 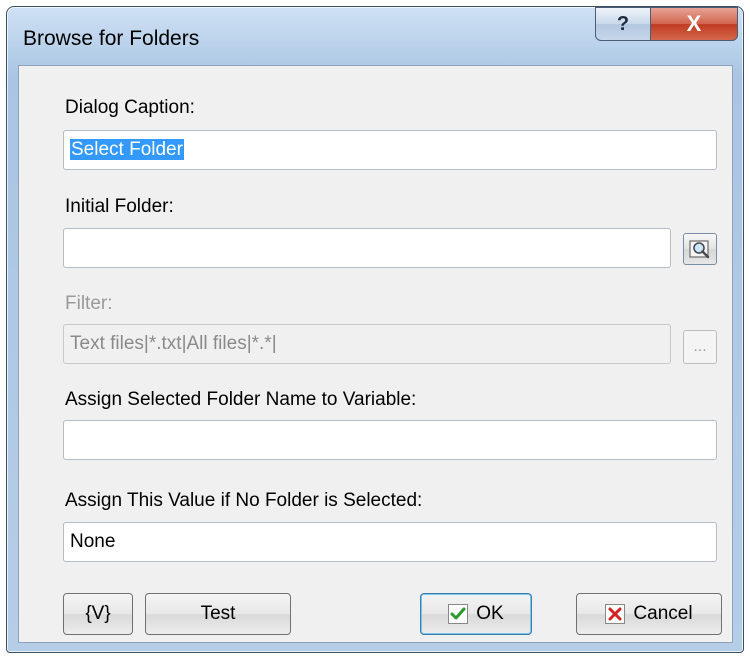 I want to click on cancel-label: Cancel, so click(x=663, y=613).